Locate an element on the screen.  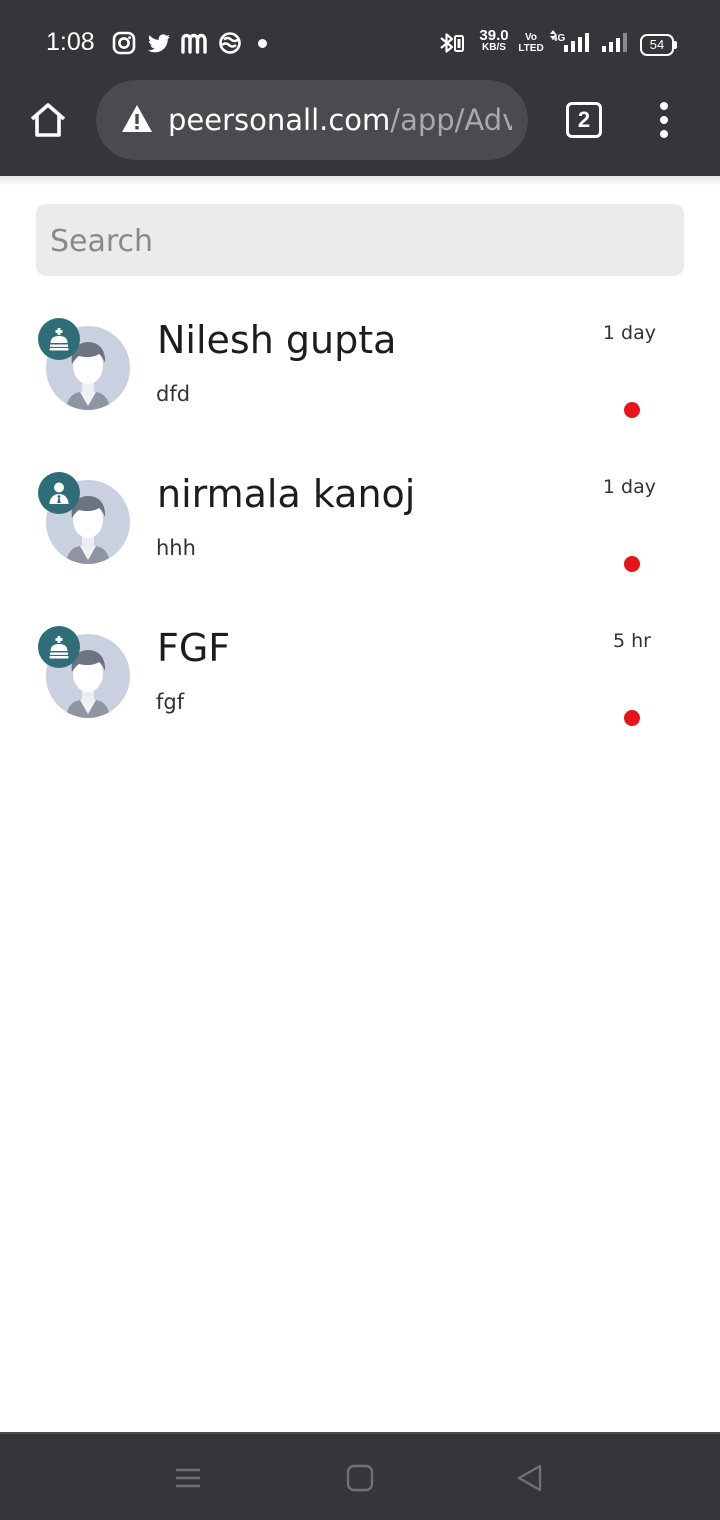
volte-bottom: LTED is located at coordinates (531, 48).